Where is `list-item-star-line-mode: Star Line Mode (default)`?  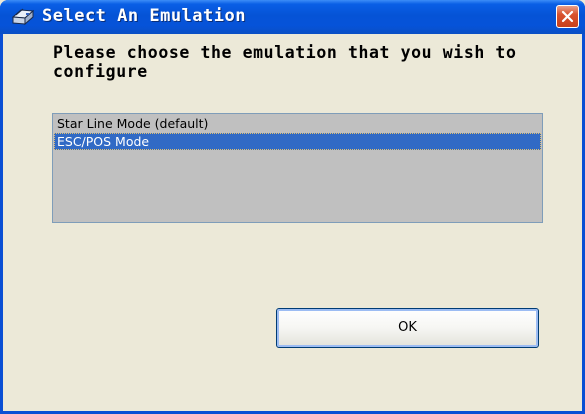 list-item-star-line-mode: Star Line Mode (default) is located at coordinates (297, 123).